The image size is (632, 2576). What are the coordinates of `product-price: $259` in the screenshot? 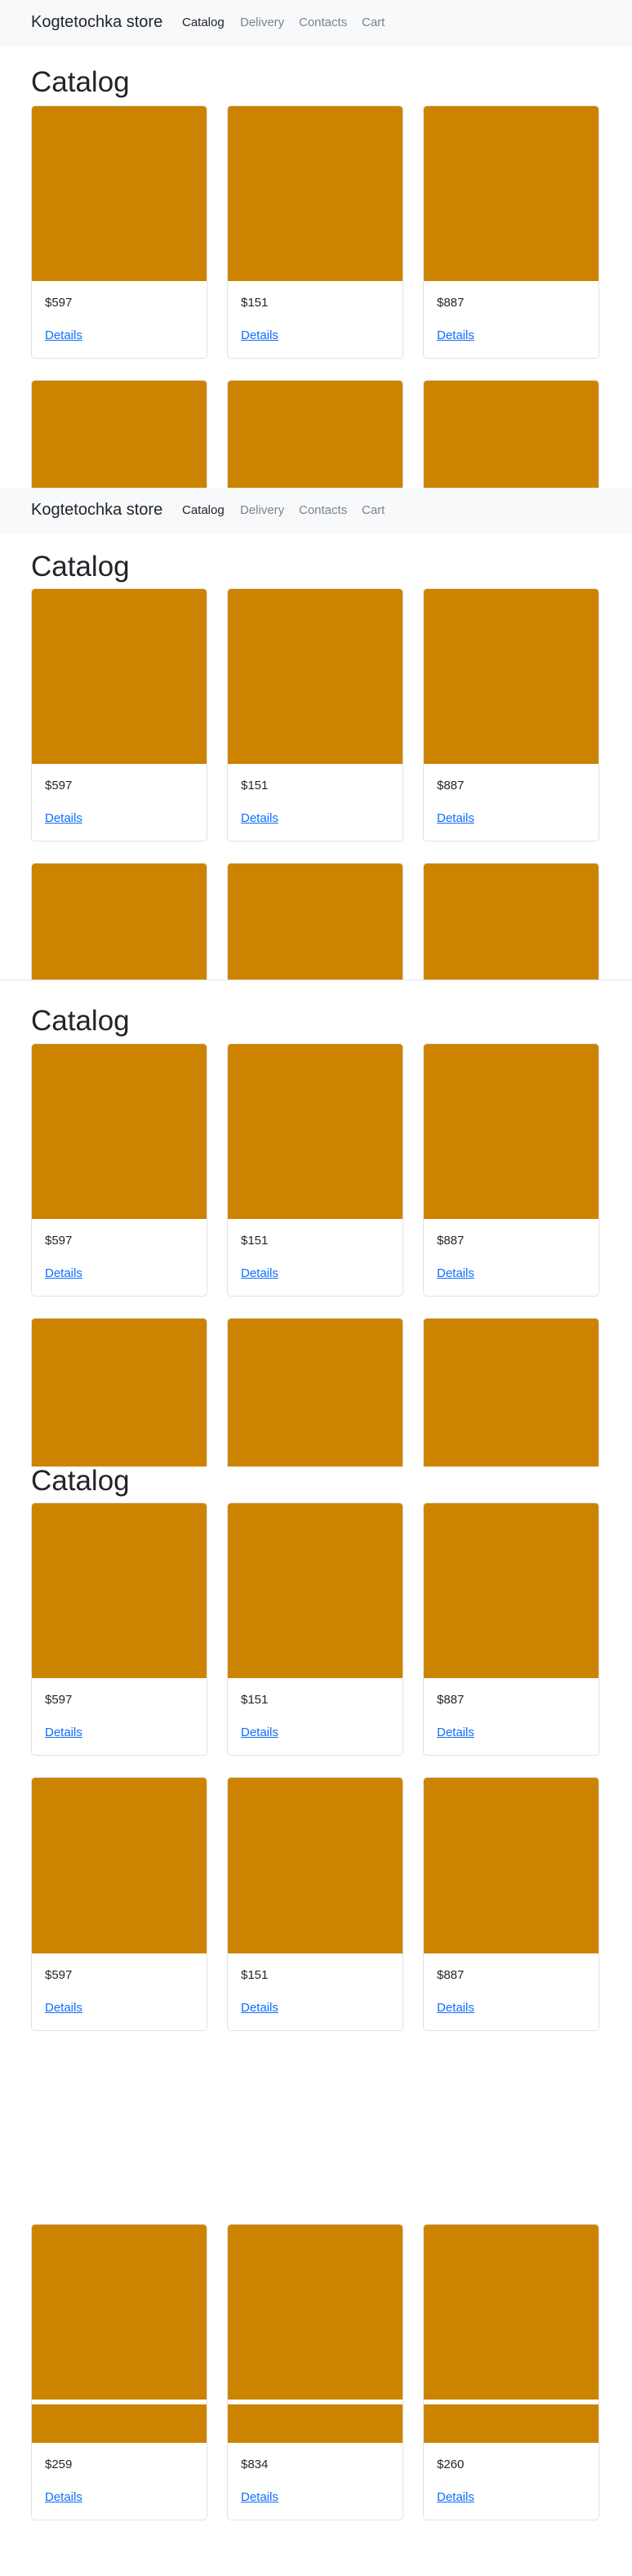 It's located at (59, 2465).